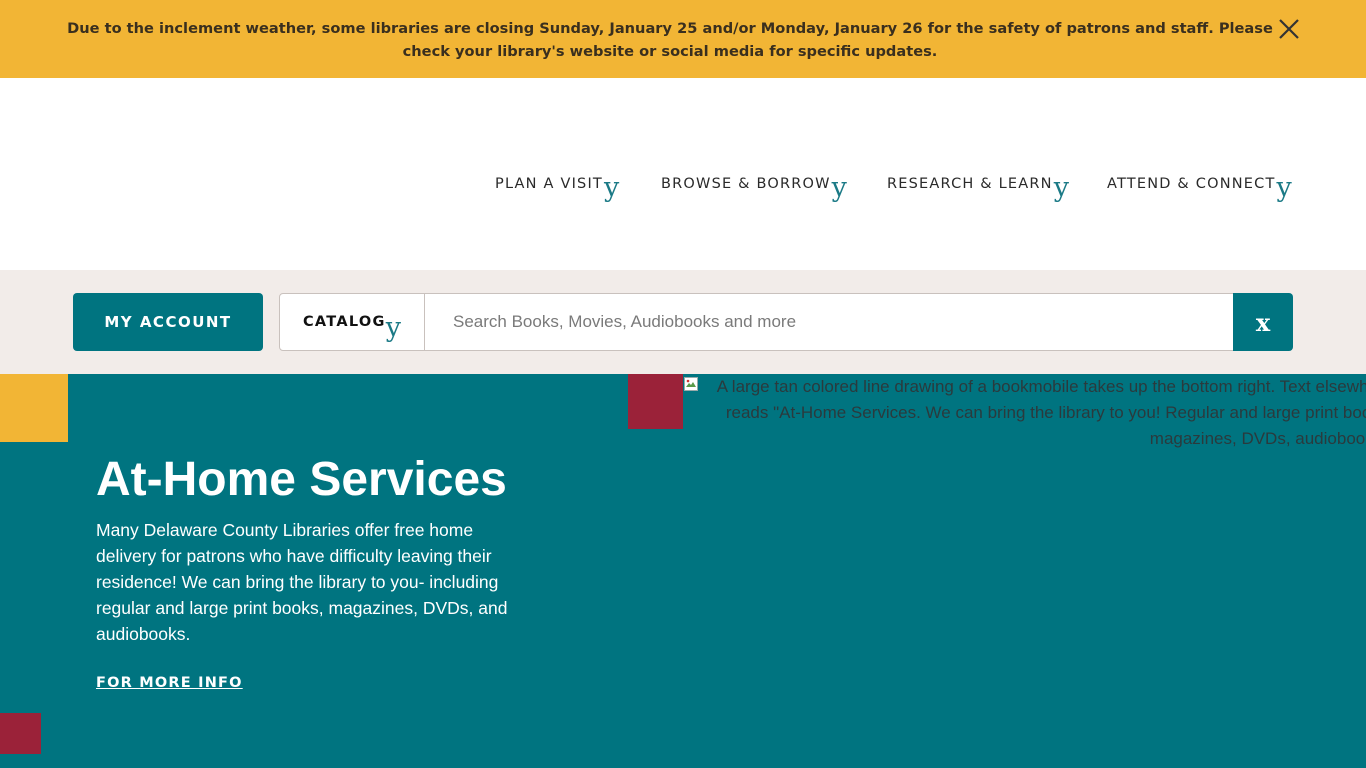 The height and width of the screenshot is (768, 1366). Describe the element at coordinates (970, 184) in the screenshot. I see `nav-label: RESEARCH & LEARN` at that location.